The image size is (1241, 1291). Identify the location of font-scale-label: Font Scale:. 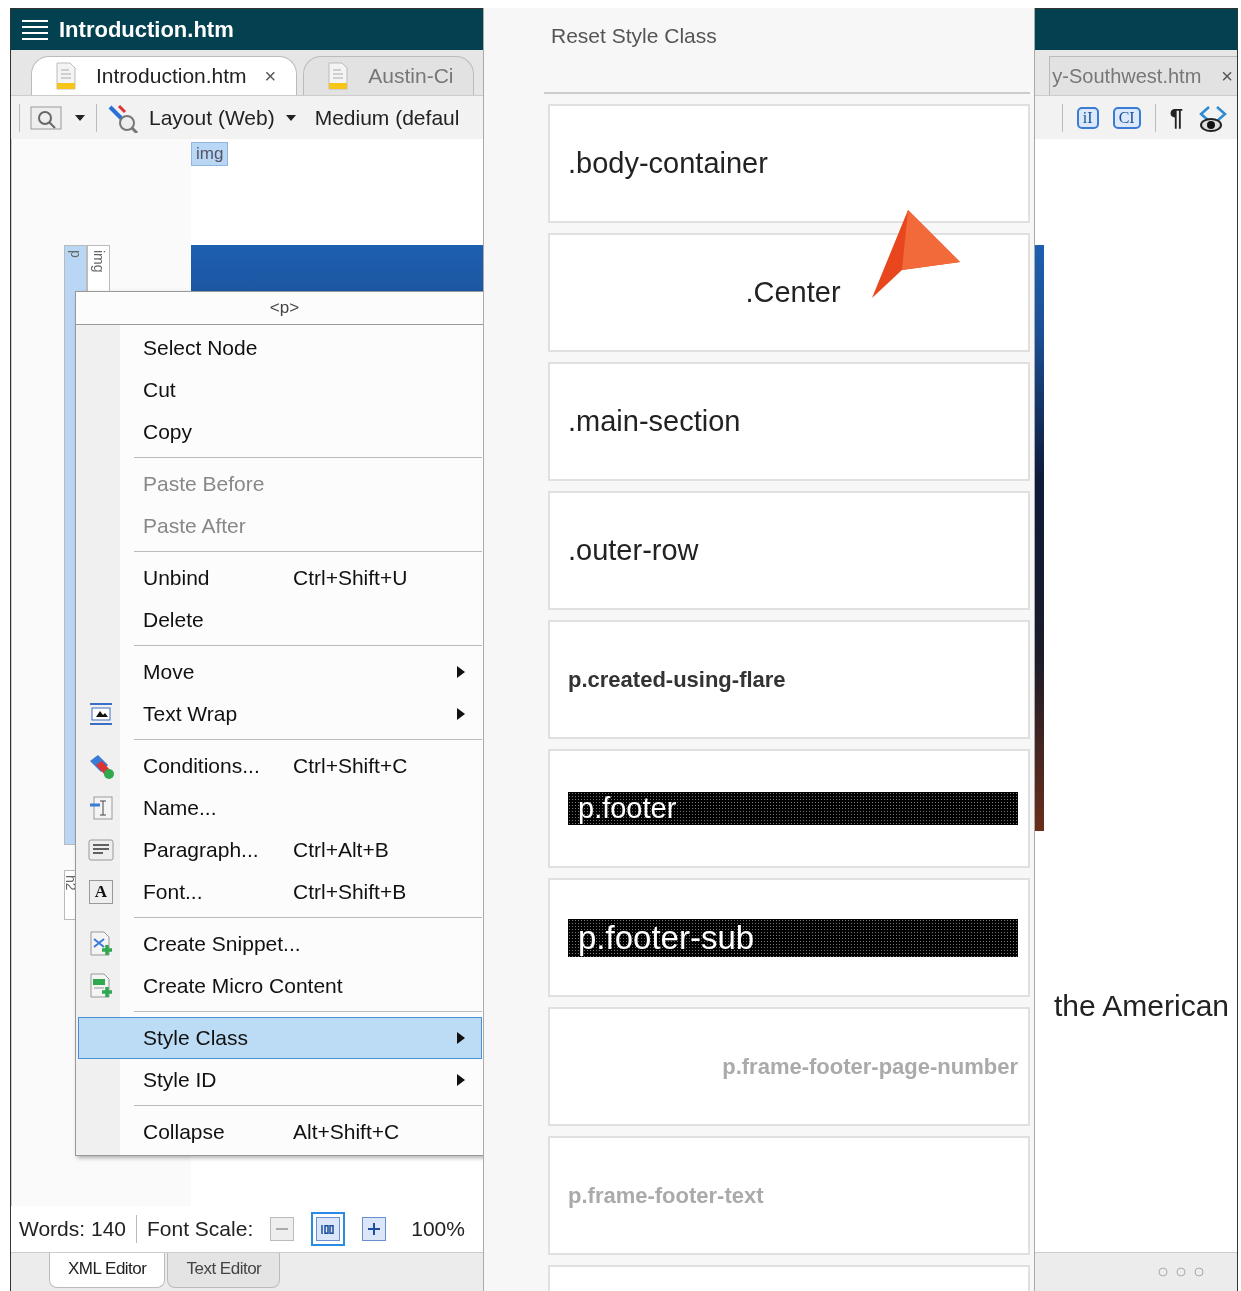
(200, 1229).